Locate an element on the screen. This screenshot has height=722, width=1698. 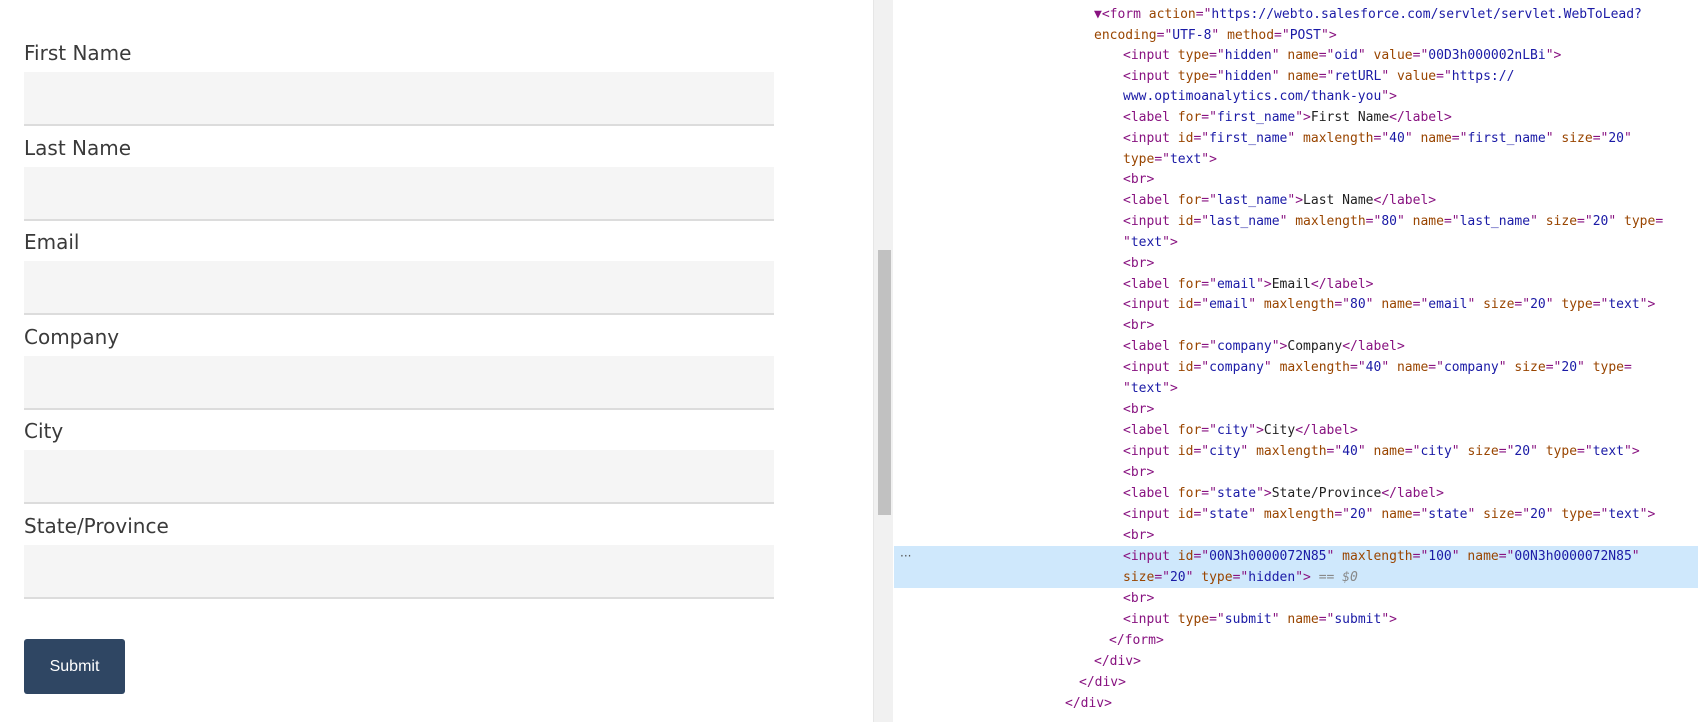
company-input is located at coordinates (399, 383).